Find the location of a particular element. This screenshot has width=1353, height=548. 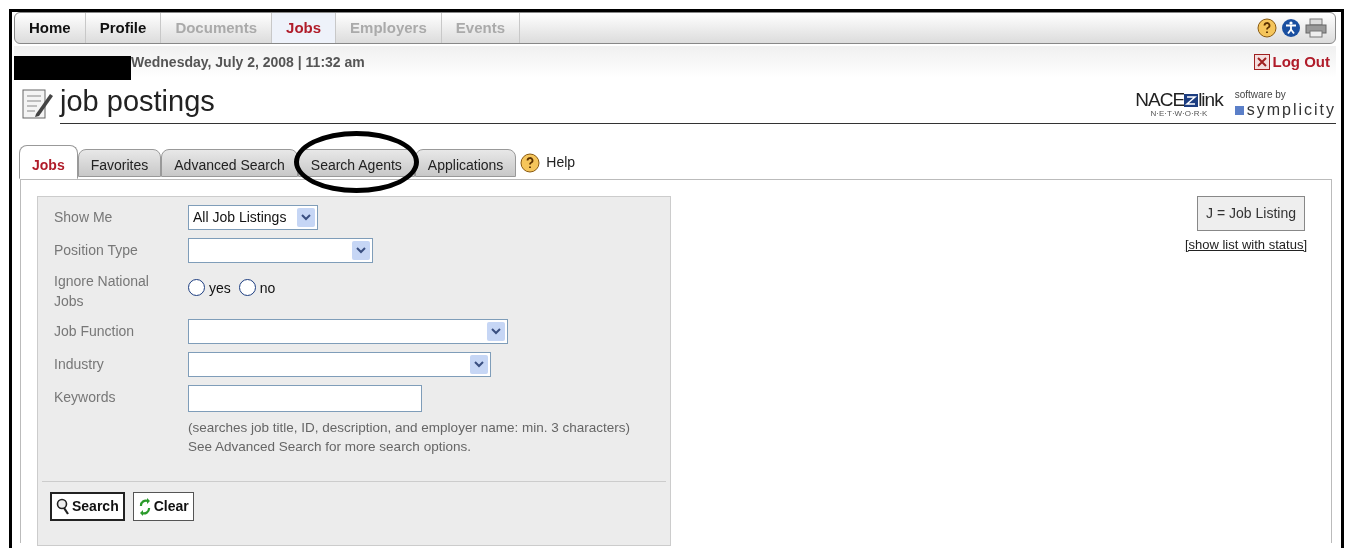

date-time: Wednesday, July 2, 2008 | 11:32 am is located at coordinates (248, 62).